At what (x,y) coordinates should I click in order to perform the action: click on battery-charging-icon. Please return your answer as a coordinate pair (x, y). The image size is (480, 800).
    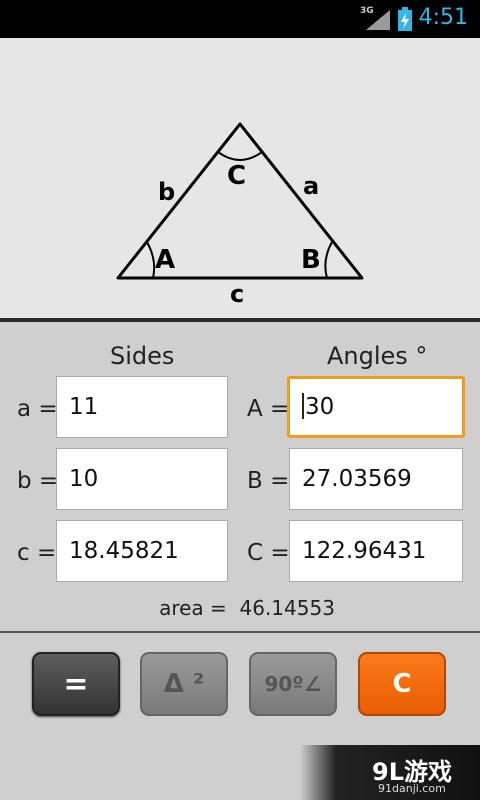
    Looking at the image, I should click on (405, 19).